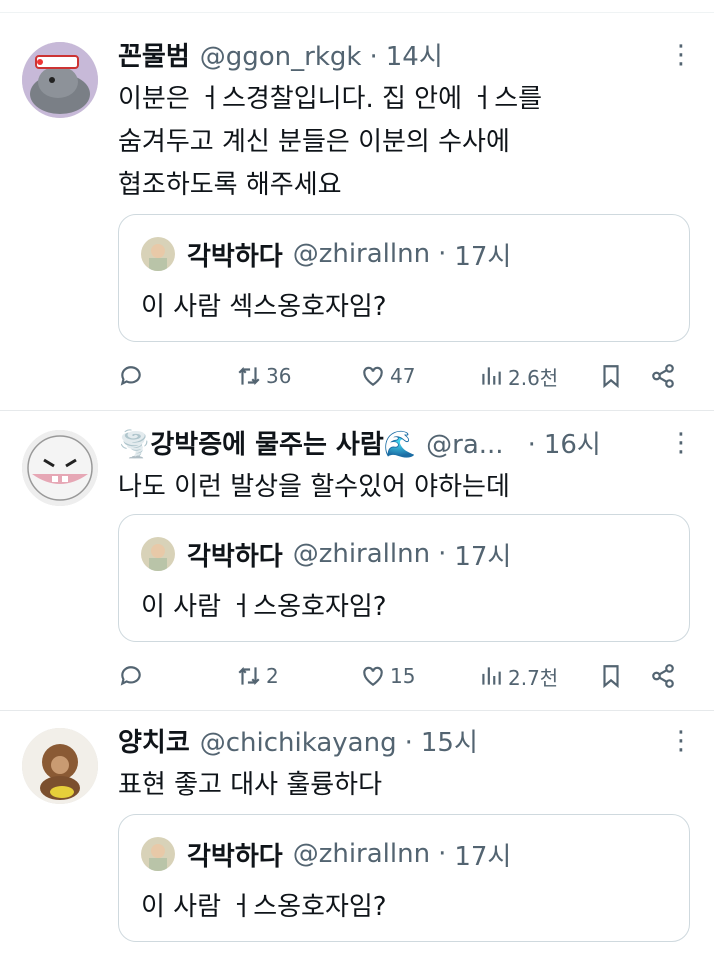  What do you see at coordinates (403, 676) in the screenshot?
I see `like-count: 15` at bounding box center [403, 676].